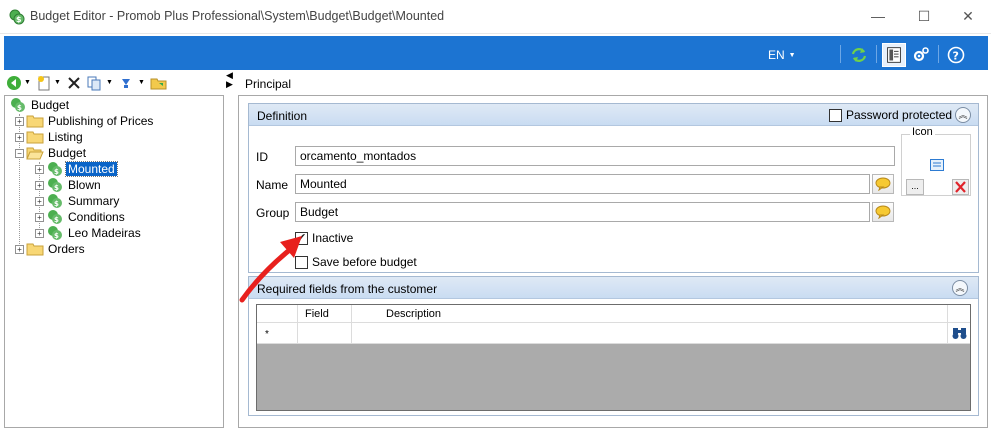 The image size is (991, 431). What do you see at coordinates (74, 83) in the screenshot?
I see `delete-icon` at bounding box center [74, 83].